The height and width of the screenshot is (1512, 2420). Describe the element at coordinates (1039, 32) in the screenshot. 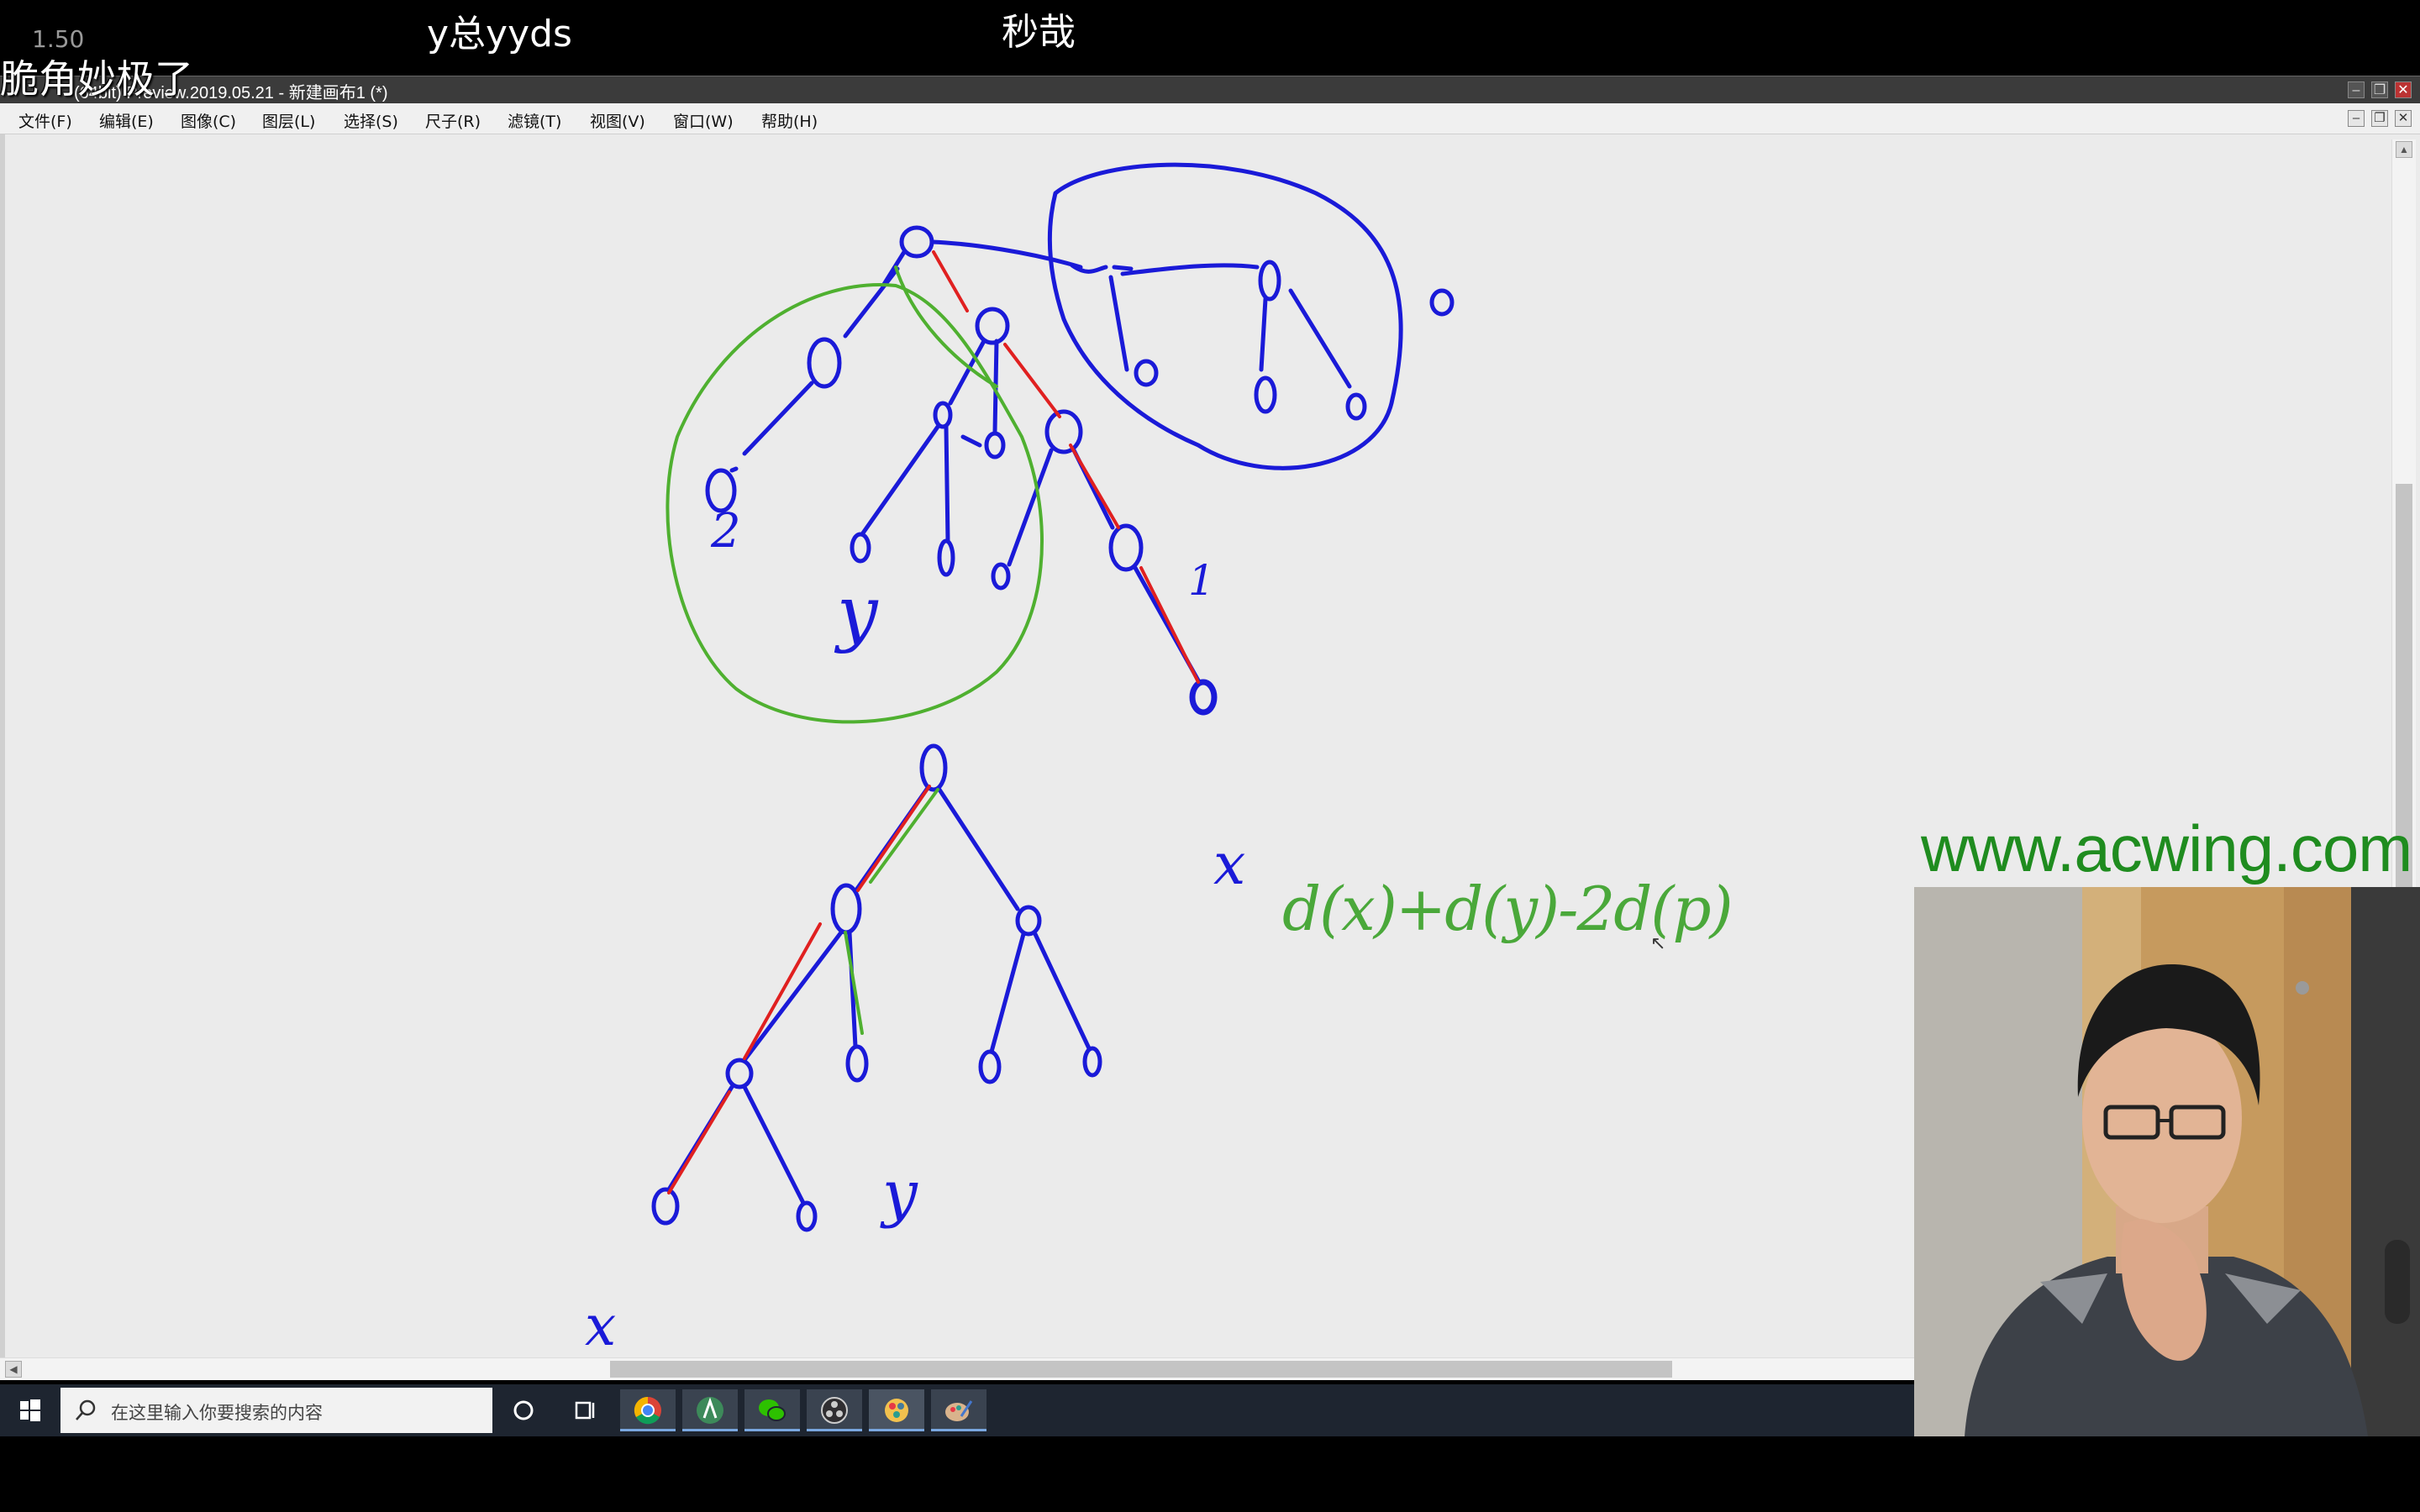

I see `danmaku-comment-2: 秒哉` at that location.